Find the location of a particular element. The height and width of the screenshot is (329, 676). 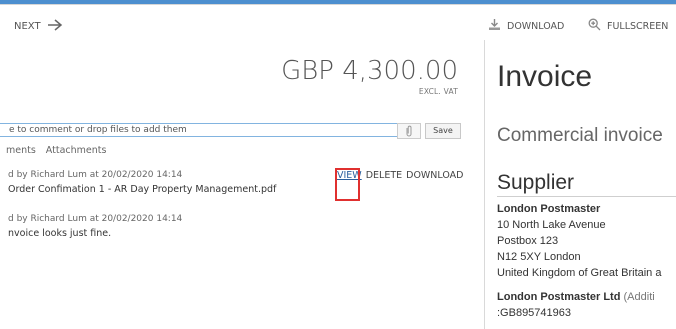

supplier-heading: Supplier is located at coordinates (536, 182).